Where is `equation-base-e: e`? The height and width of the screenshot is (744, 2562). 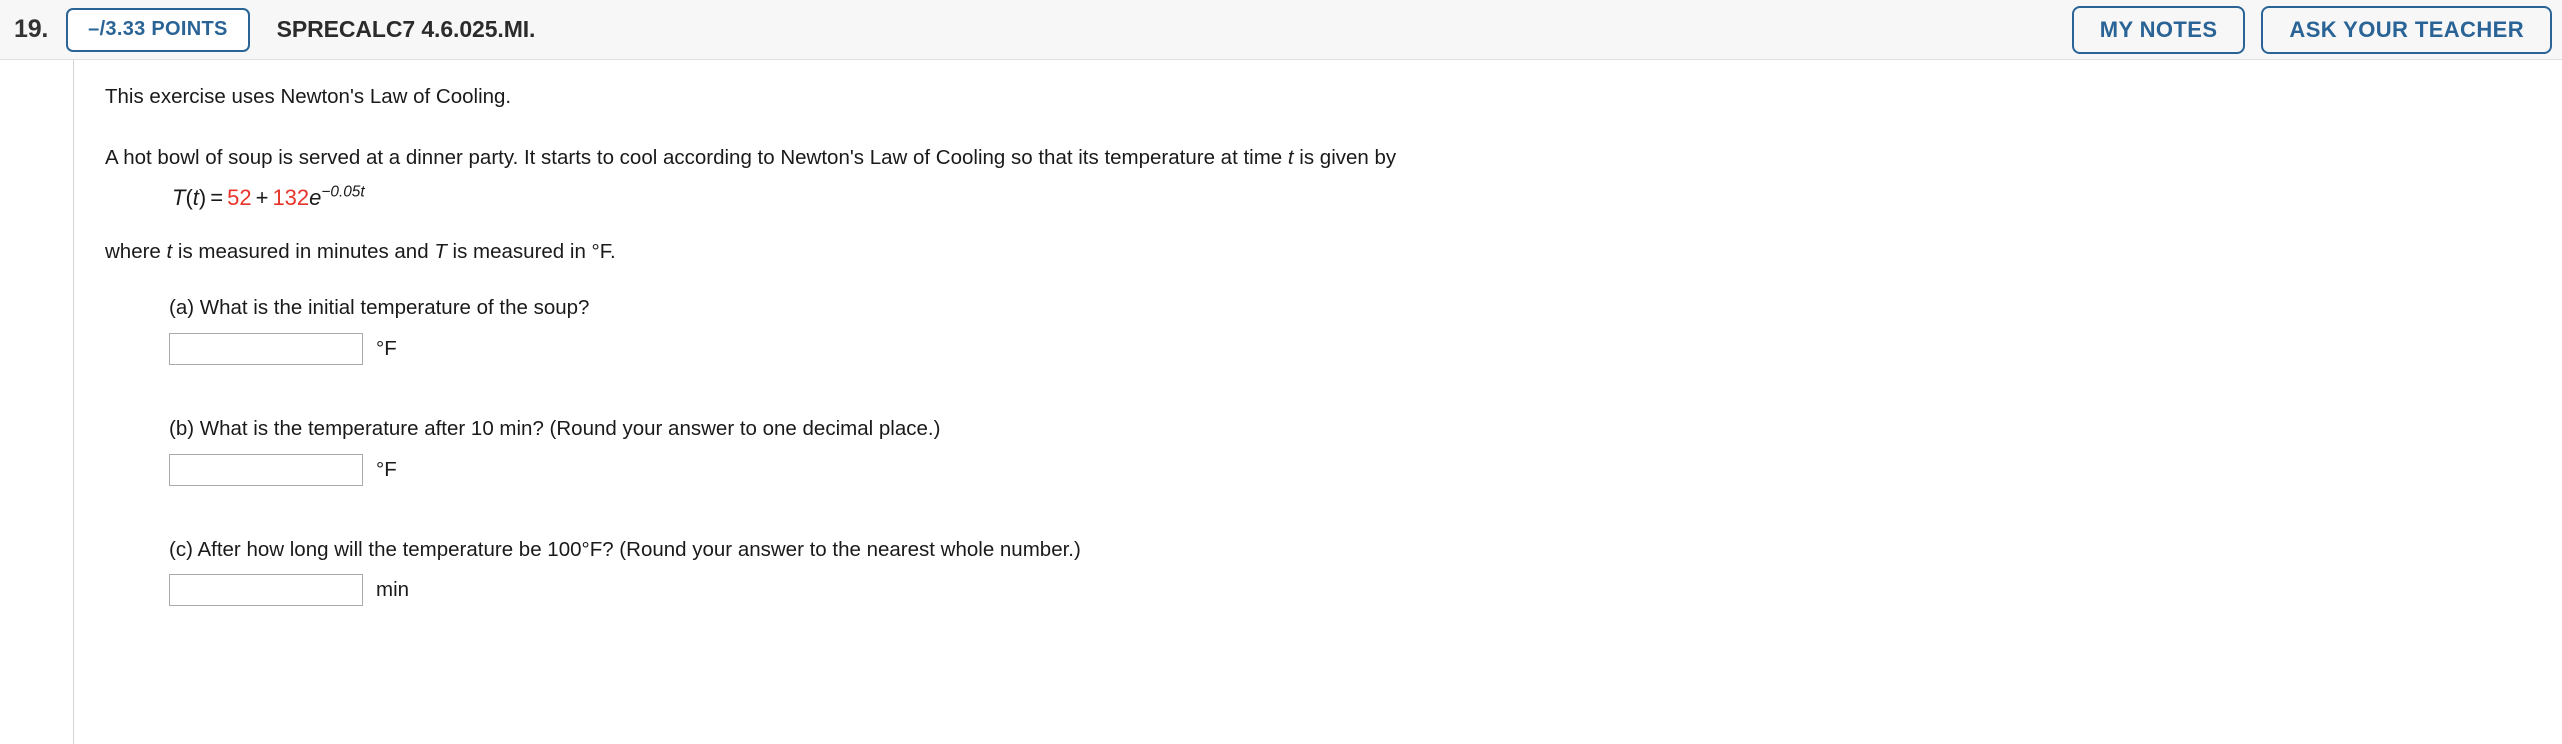
equation-base-e: e is located at coordinates (315, 198).